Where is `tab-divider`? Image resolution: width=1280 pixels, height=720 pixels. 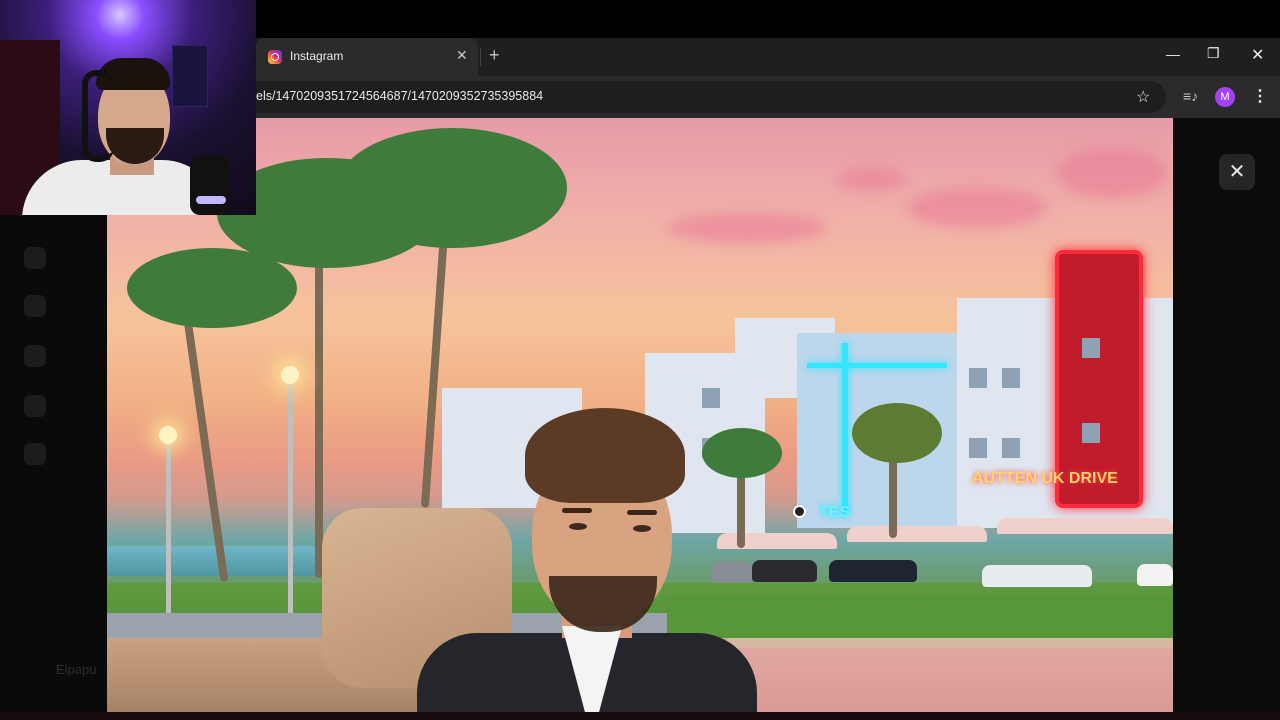 tab-divider is located at coordinates (480, 57).